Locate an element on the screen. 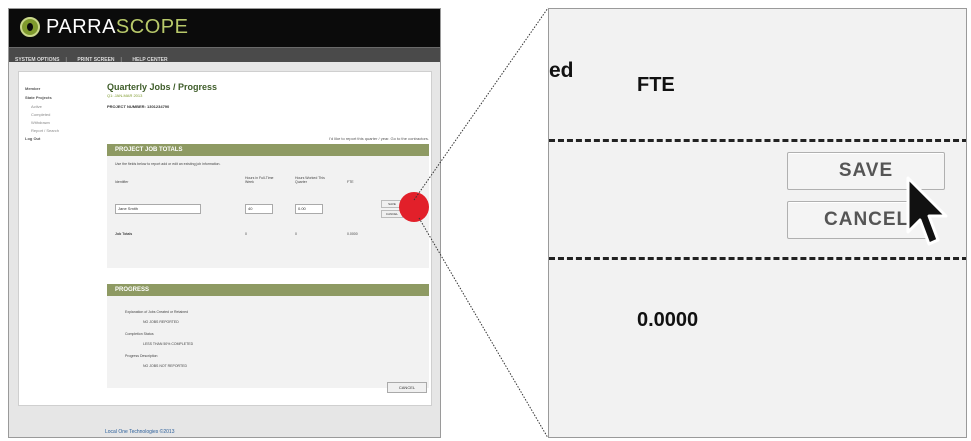 This screenshot has height=441, width=971. zoom-divider-top is located at coordinates (757, 140).